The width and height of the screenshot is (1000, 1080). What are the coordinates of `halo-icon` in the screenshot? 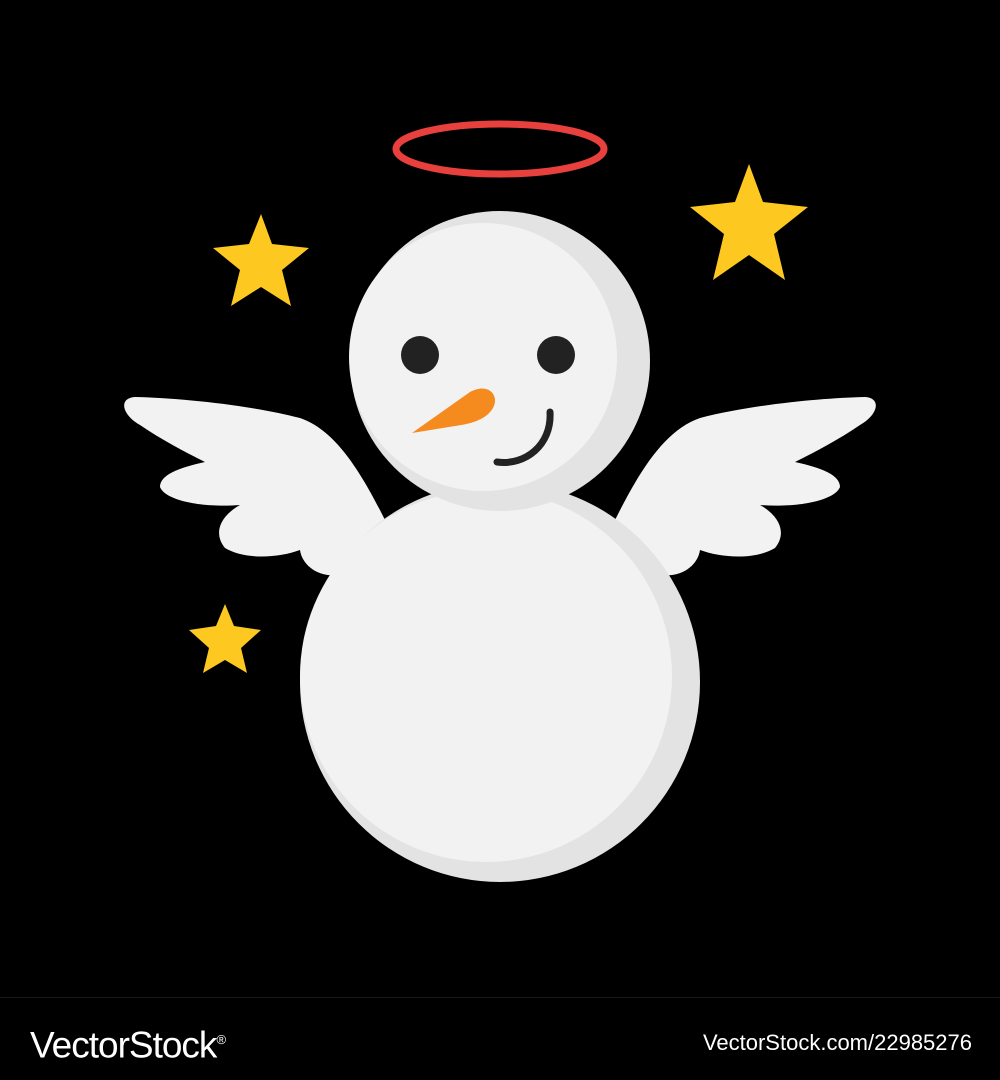 It's located at (500, 149).